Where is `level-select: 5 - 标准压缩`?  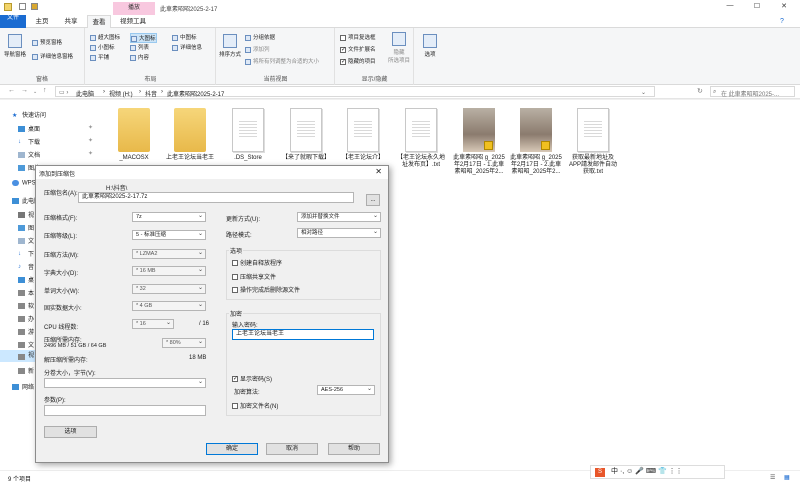
level-select: 5 - 标准压缩 is located at coordinates (169, 235).